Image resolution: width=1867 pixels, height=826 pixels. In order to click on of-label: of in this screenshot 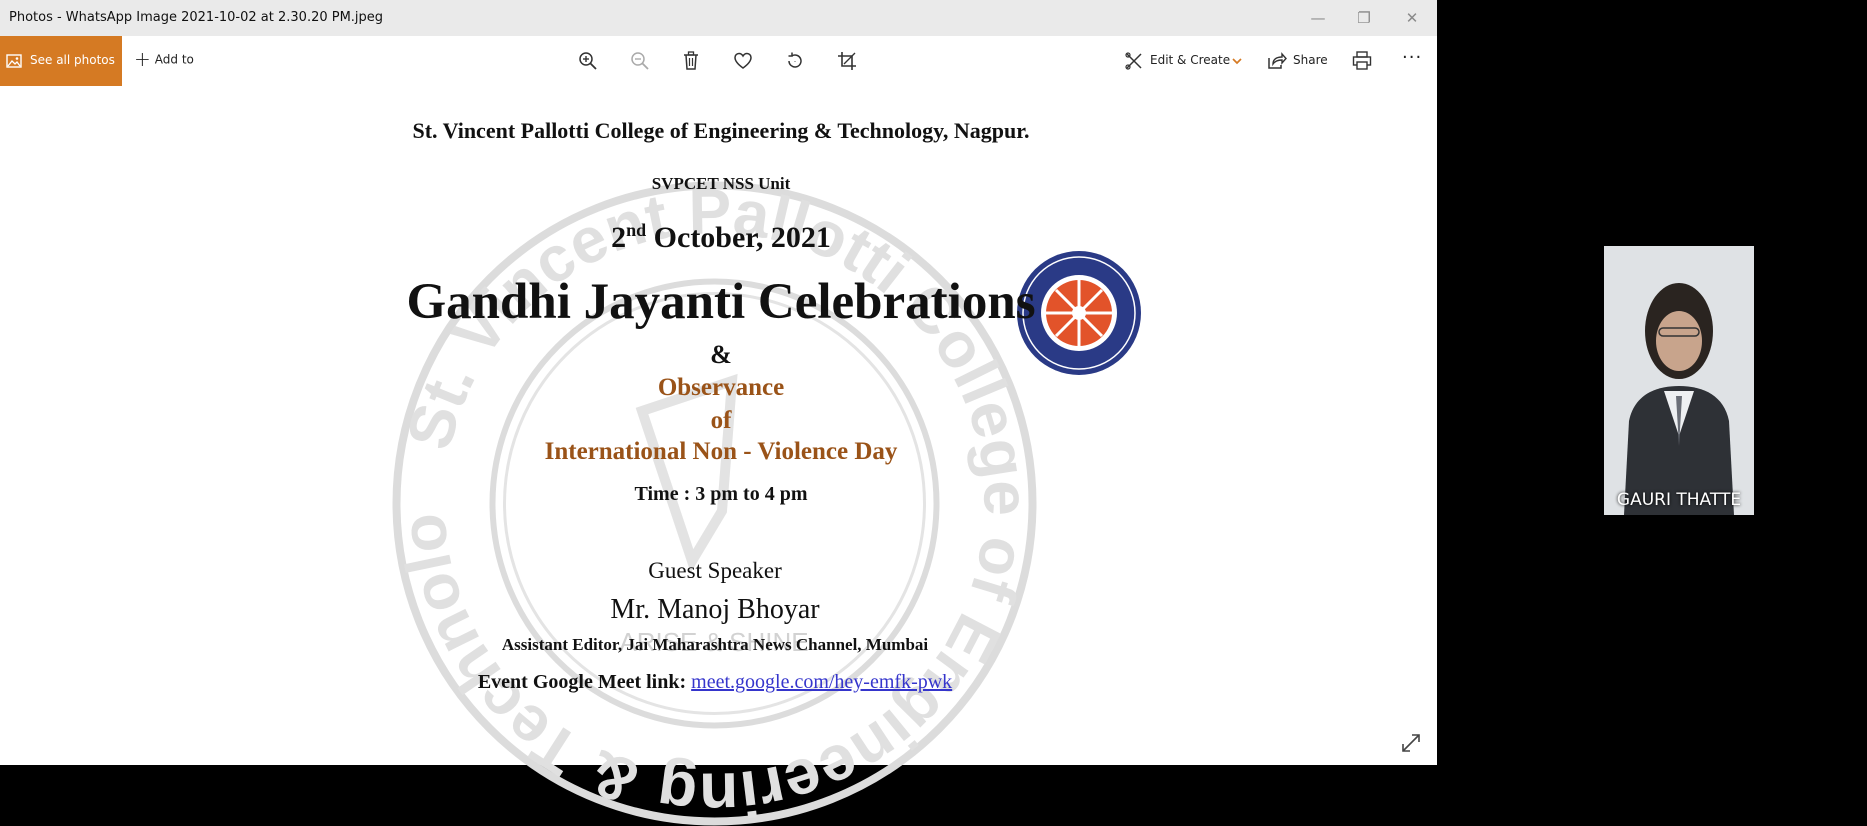, I will do `click(721, 420)`.